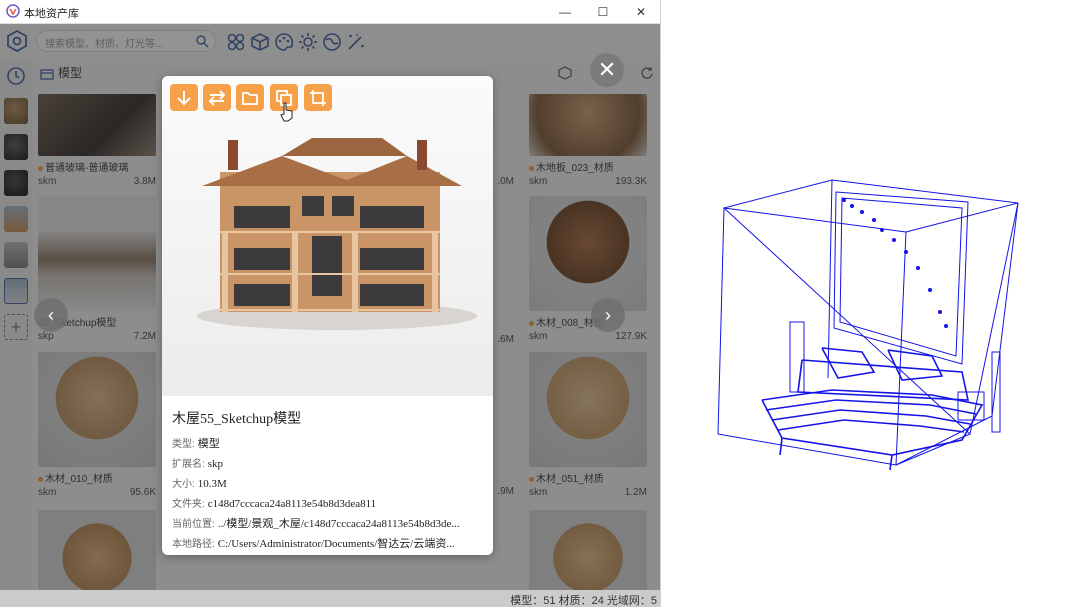  I want to click on mouse-cursor-icon, so click(286, 112).